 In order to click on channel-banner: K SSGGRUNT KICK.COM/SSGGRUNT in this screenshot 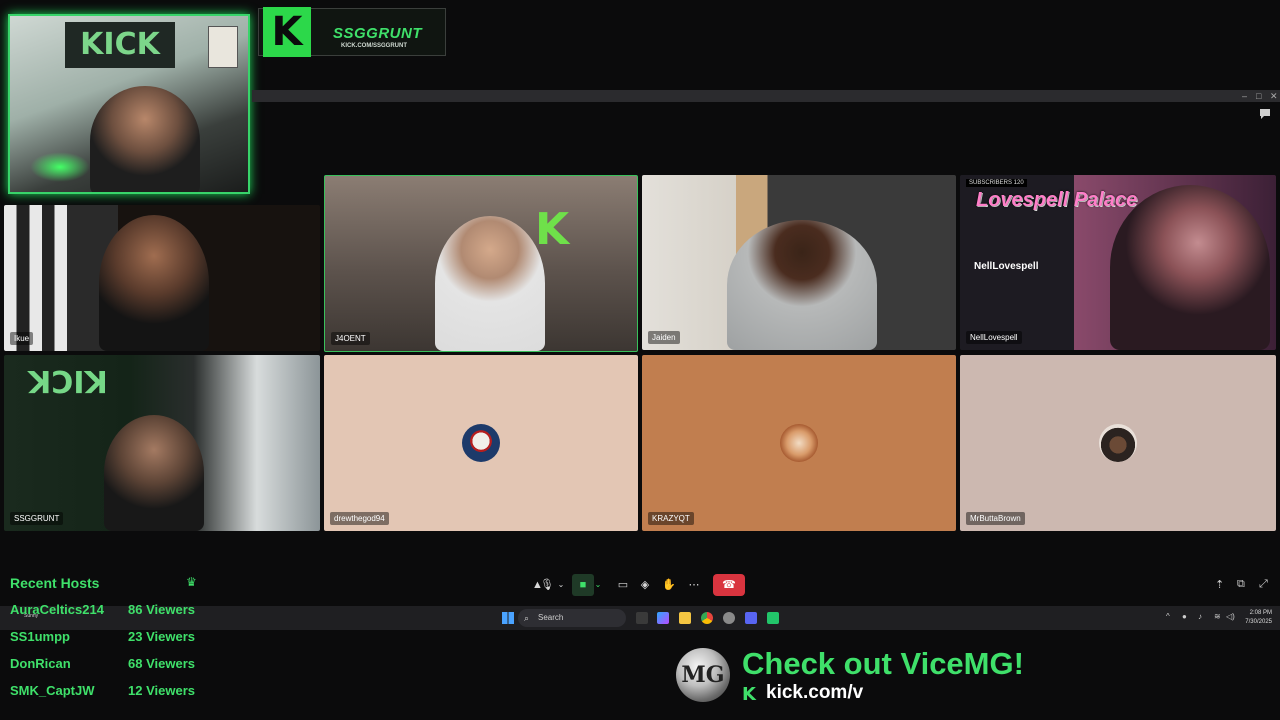, I will do `click(352, 32)`.